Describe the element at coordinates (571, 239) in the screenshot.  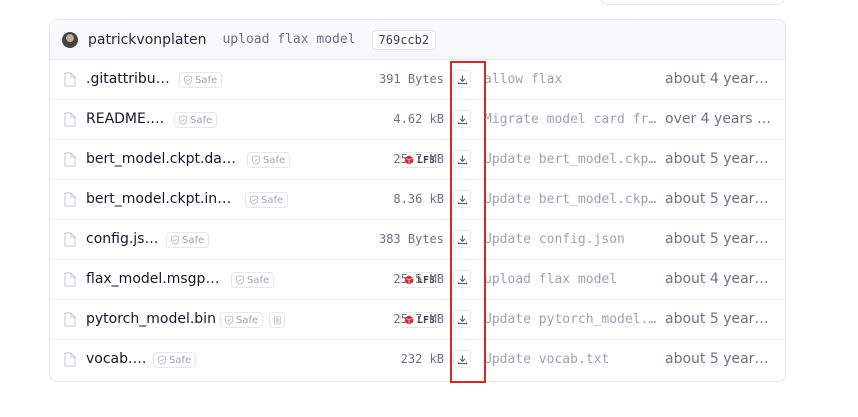
I see `file-commit-message: Update config.json` at that location.